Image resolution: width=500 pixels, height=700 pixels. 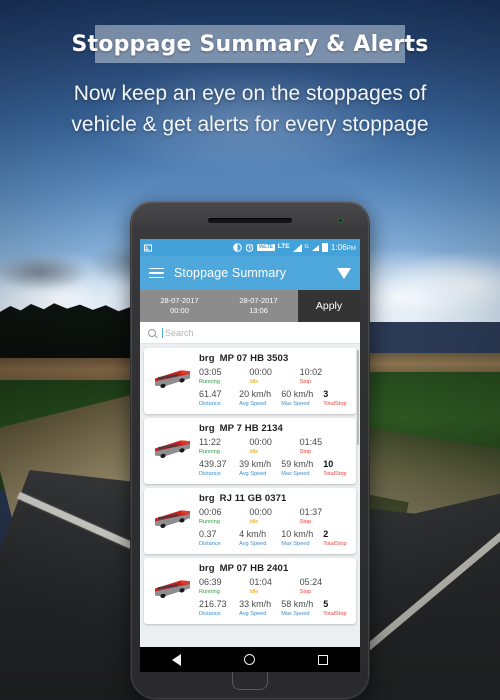 What do you see at coordinates (176, 659) in the screenshot?
I see `back-icon` at bounding box center [176, 659].